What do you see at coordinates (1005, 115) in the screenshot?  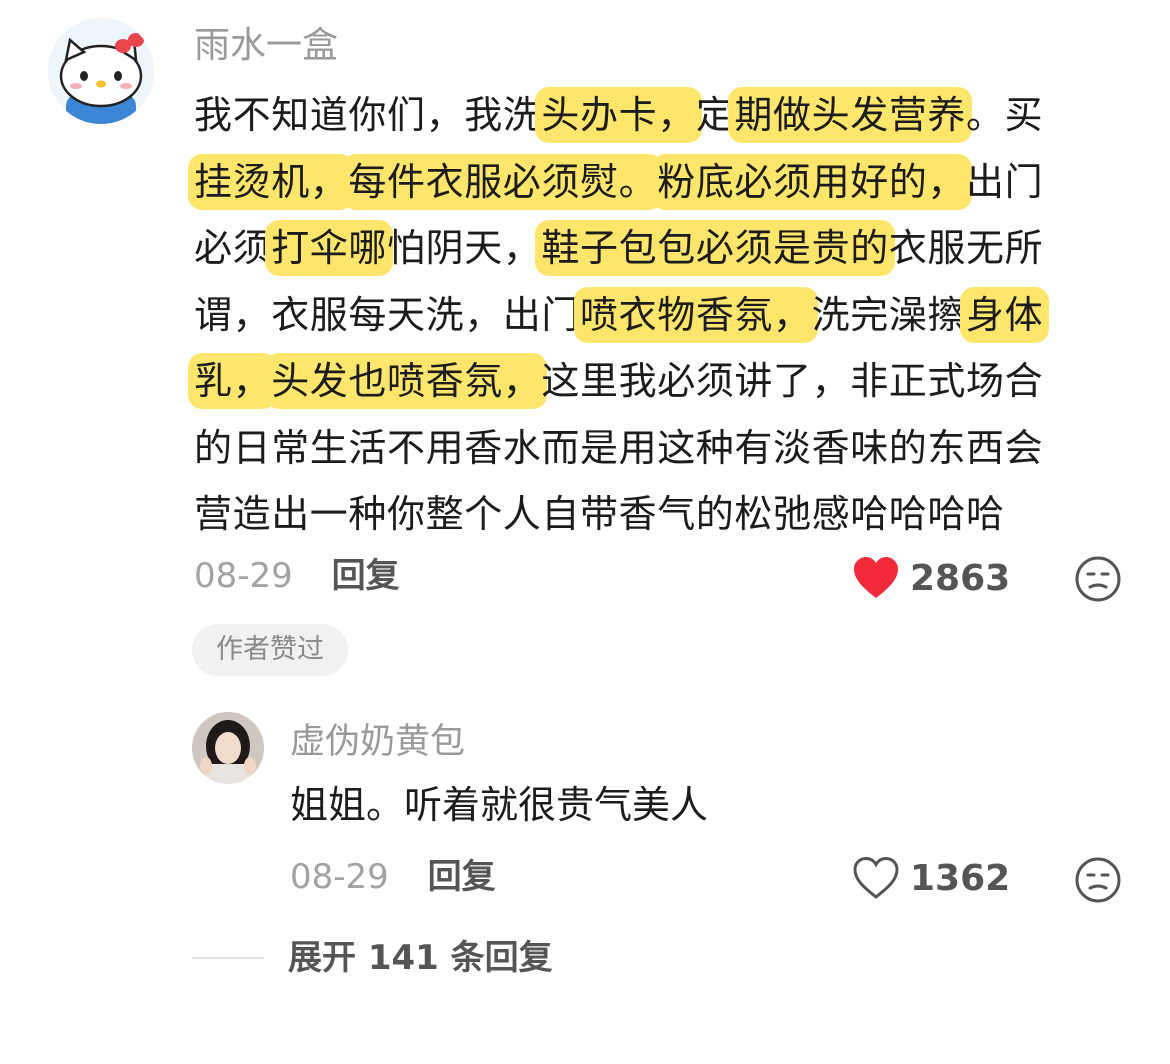 I see `text-segment: 。买` at bounding box center [1005, 115].